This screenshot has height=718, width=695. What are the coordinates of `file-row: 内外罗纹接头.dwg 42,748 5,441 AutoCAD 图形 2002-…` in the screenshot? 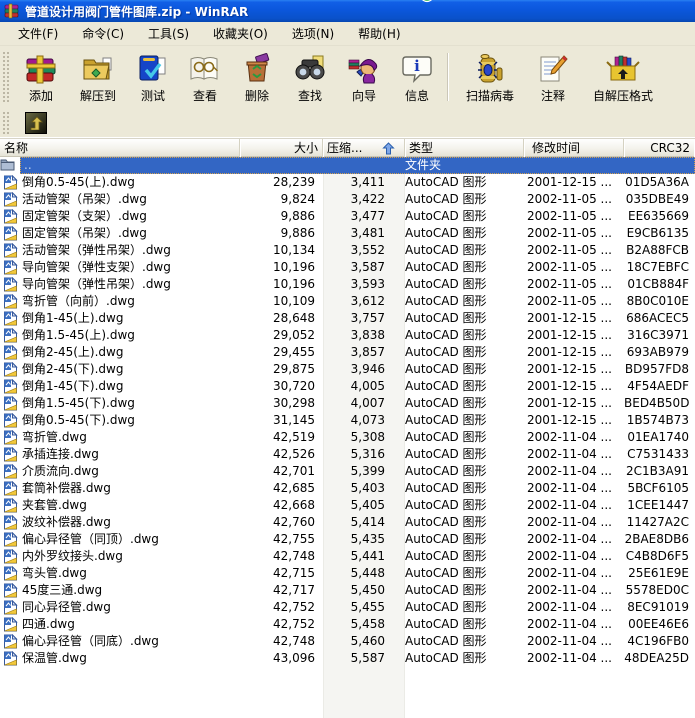 It's located at (347, 556).